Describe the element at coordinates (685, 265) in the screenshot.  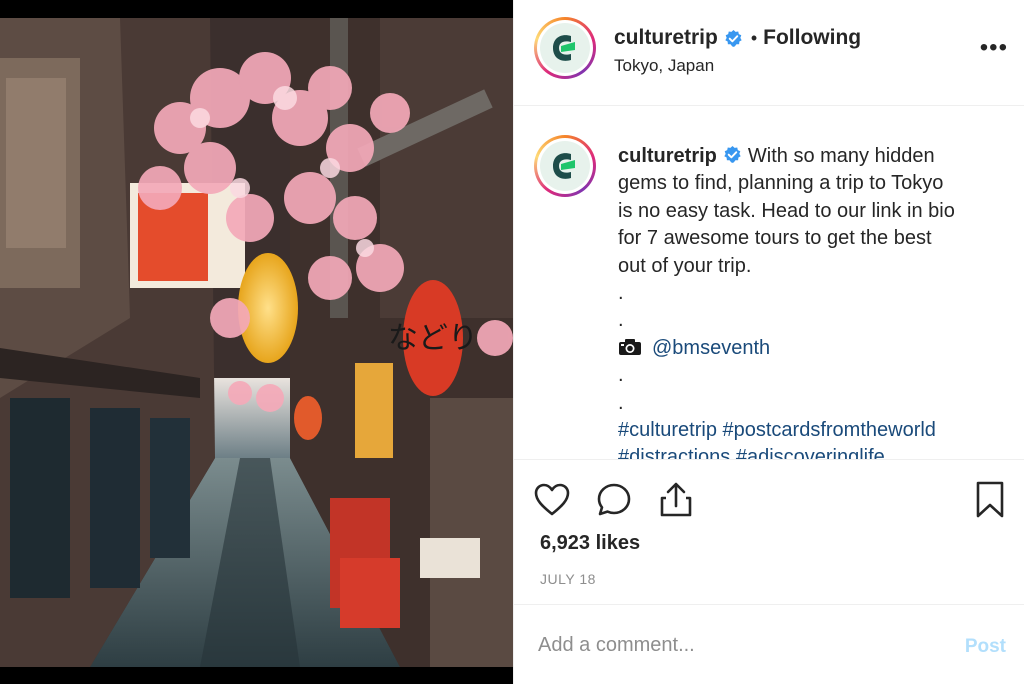
I see `caption-text-line: out of your trip.` at that location.